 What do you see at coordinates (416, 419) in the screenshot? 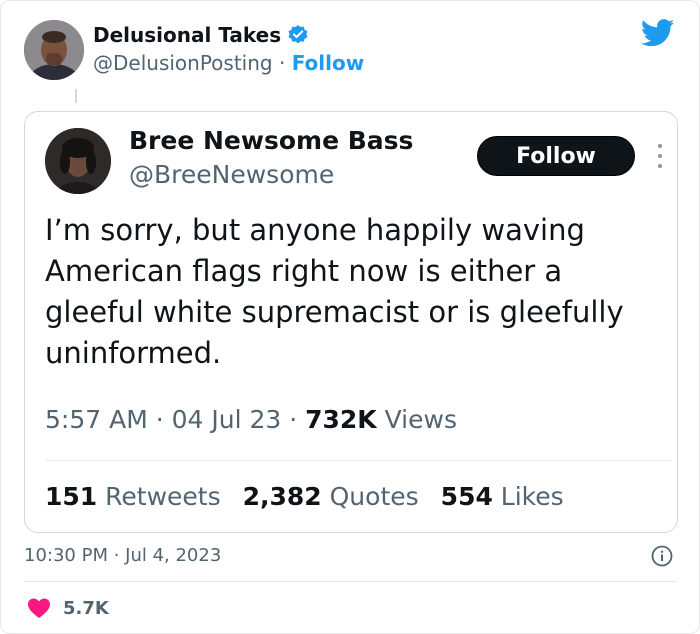
I see `views-label: Views` at bounding box center [416, 419].